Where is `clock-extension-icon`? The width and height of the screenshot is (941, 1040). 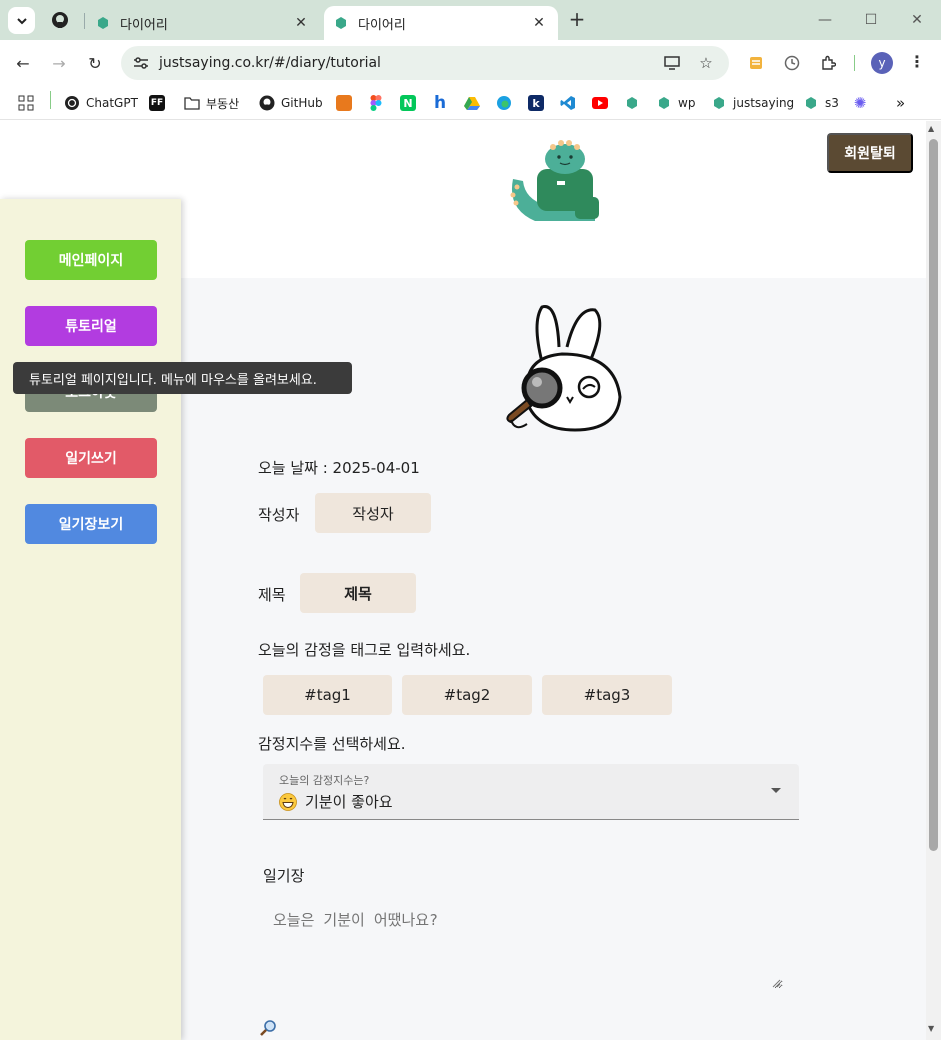 clock-extension-icon is located at coordinates (792, 63).